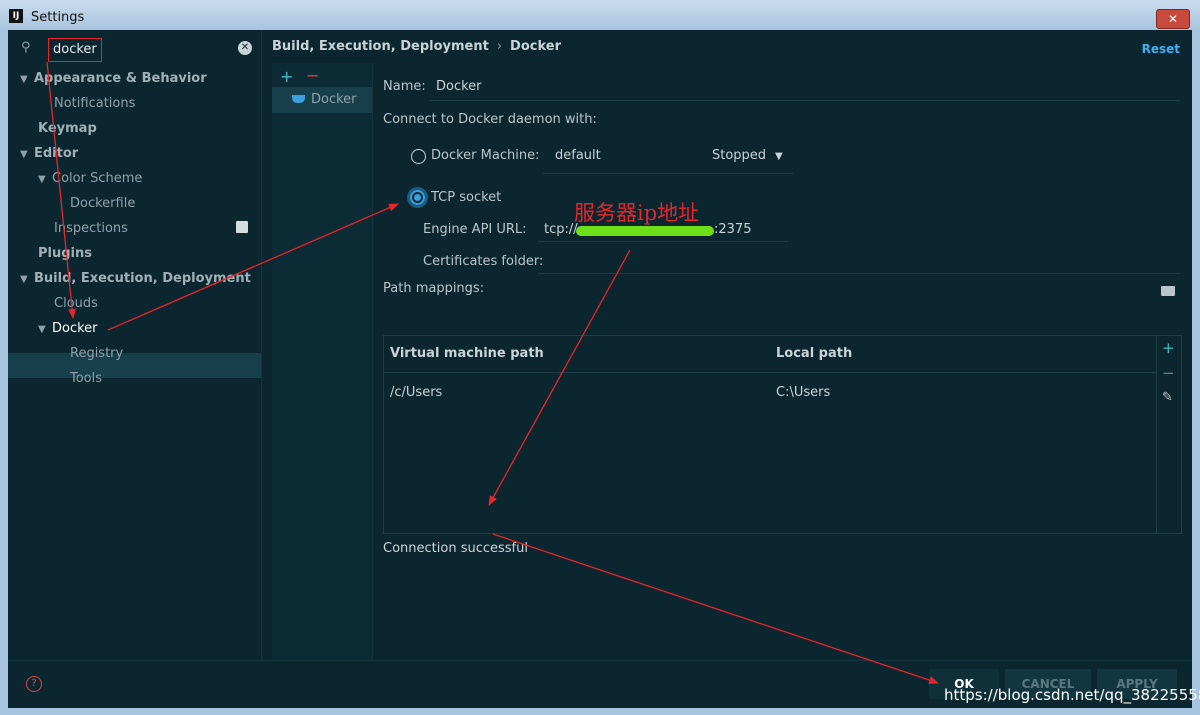 The width and height of the screenshot is (1200, 715). Describe the element at coordinates (715, 608) in the screenshot. I see `arrow-status-to-ok` at that location.